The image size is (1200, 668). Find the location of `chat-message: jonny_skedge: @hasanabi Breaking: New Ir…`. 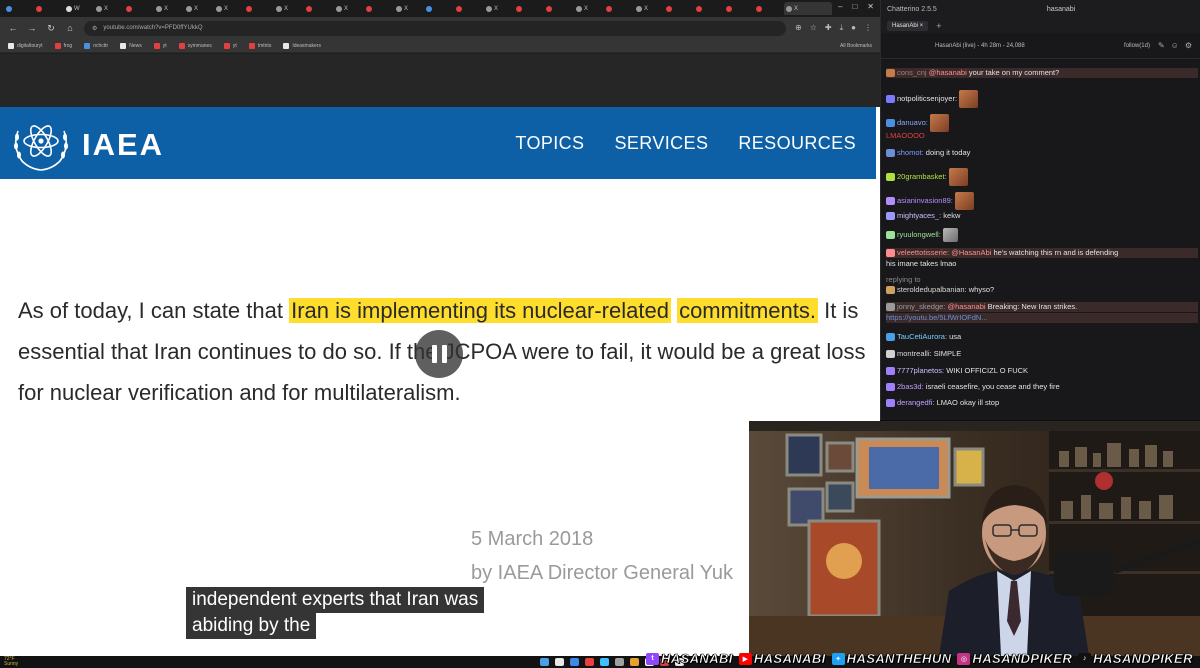

chat-message: jonny_skedge: @hasanabi Breaking: New Ir… is located at coordinates (1042, 307).